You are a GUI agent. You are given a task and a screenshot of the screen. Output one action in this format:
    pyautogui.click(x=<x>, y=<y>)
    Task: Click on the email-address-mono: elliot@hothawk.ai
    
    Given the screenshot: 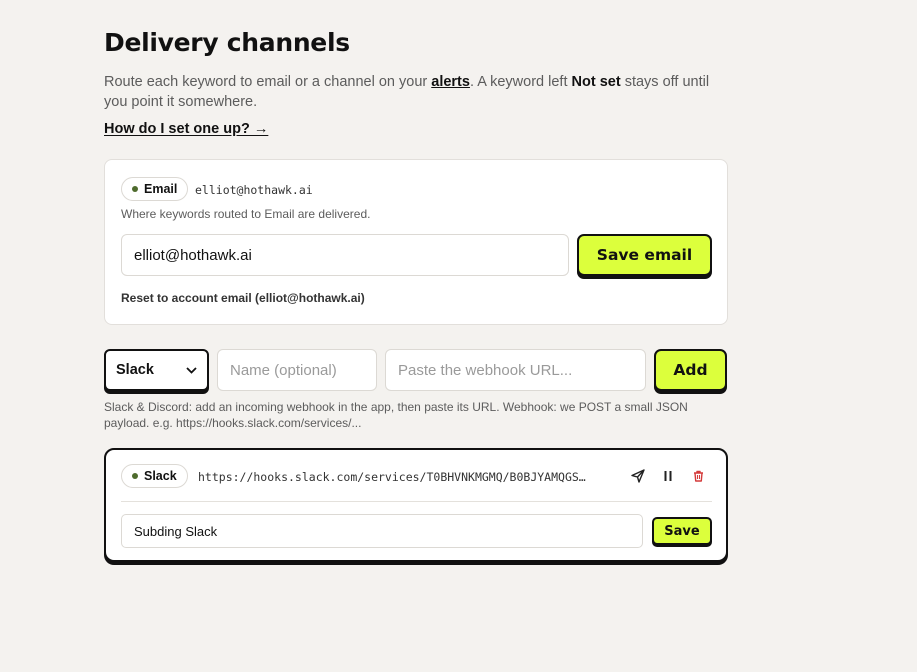 What is the action you would take?
    pyautogui.click(x=254, y=190)
    